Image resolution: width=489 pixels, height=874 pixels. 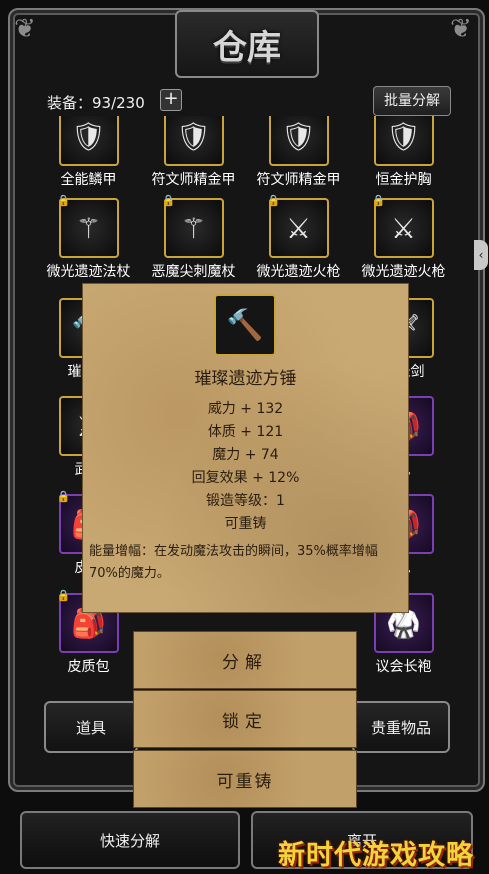 I want to click on item-name: 恒金护胸, so click(x=403, y=180).